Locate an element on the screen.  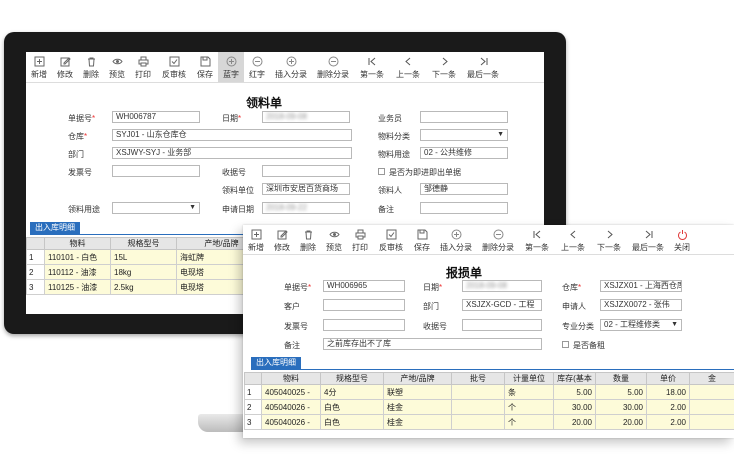
table-cell-stock: 30.00 is located at coordinates (574, 407).